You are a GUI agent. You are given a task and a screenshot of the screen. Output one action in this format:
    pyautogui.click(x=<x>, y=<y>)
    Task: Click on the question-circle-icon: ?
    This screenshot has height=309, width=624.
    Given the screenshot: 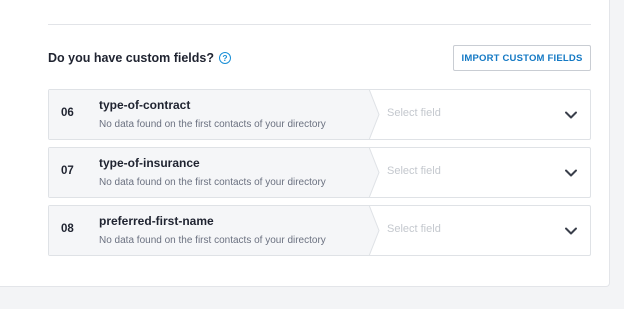 What is the action you would take?
    pyautogui.click(x=225, y=58)
    